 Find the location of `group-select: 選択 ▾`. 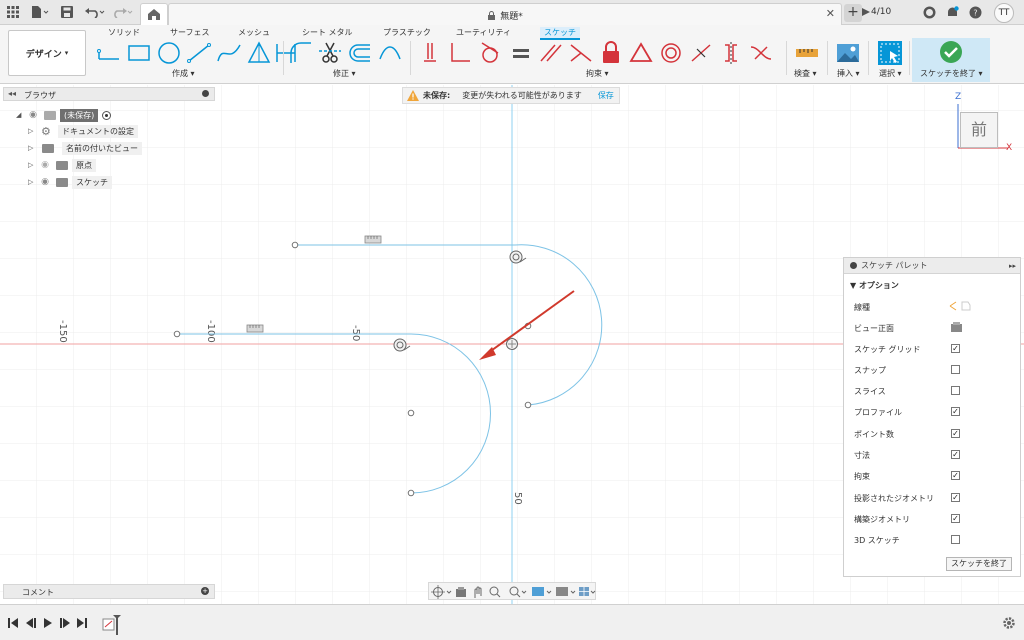

group-select: 選択 ▾ is located at coordinates (890, 73).